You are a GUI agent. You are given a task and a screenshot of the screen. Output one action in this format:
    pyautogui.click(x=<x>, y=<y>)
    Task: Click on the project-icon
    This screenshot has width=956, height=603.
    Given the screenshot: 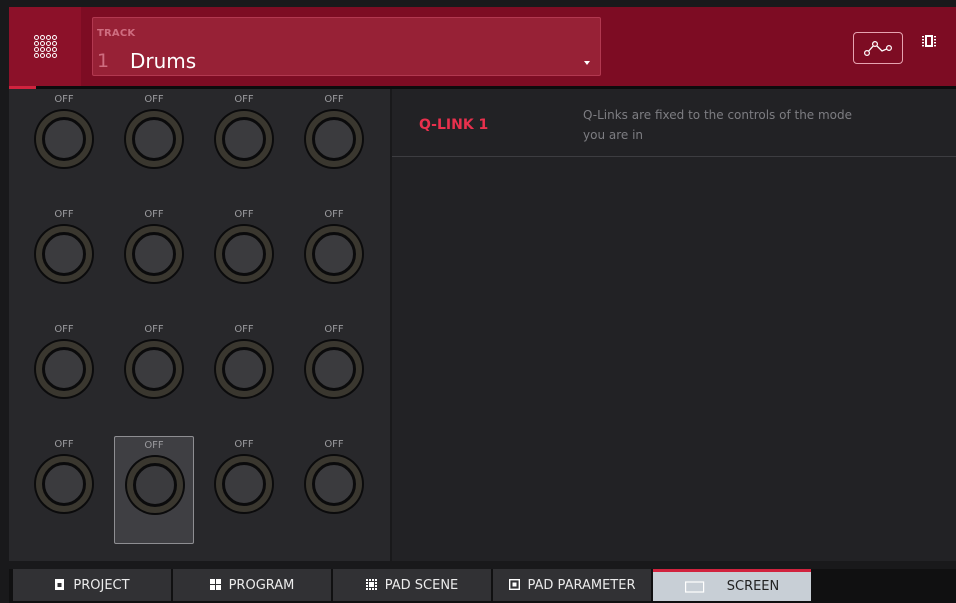 What is the action you would take?
    pyautogui.click(x=60, y=584)
    